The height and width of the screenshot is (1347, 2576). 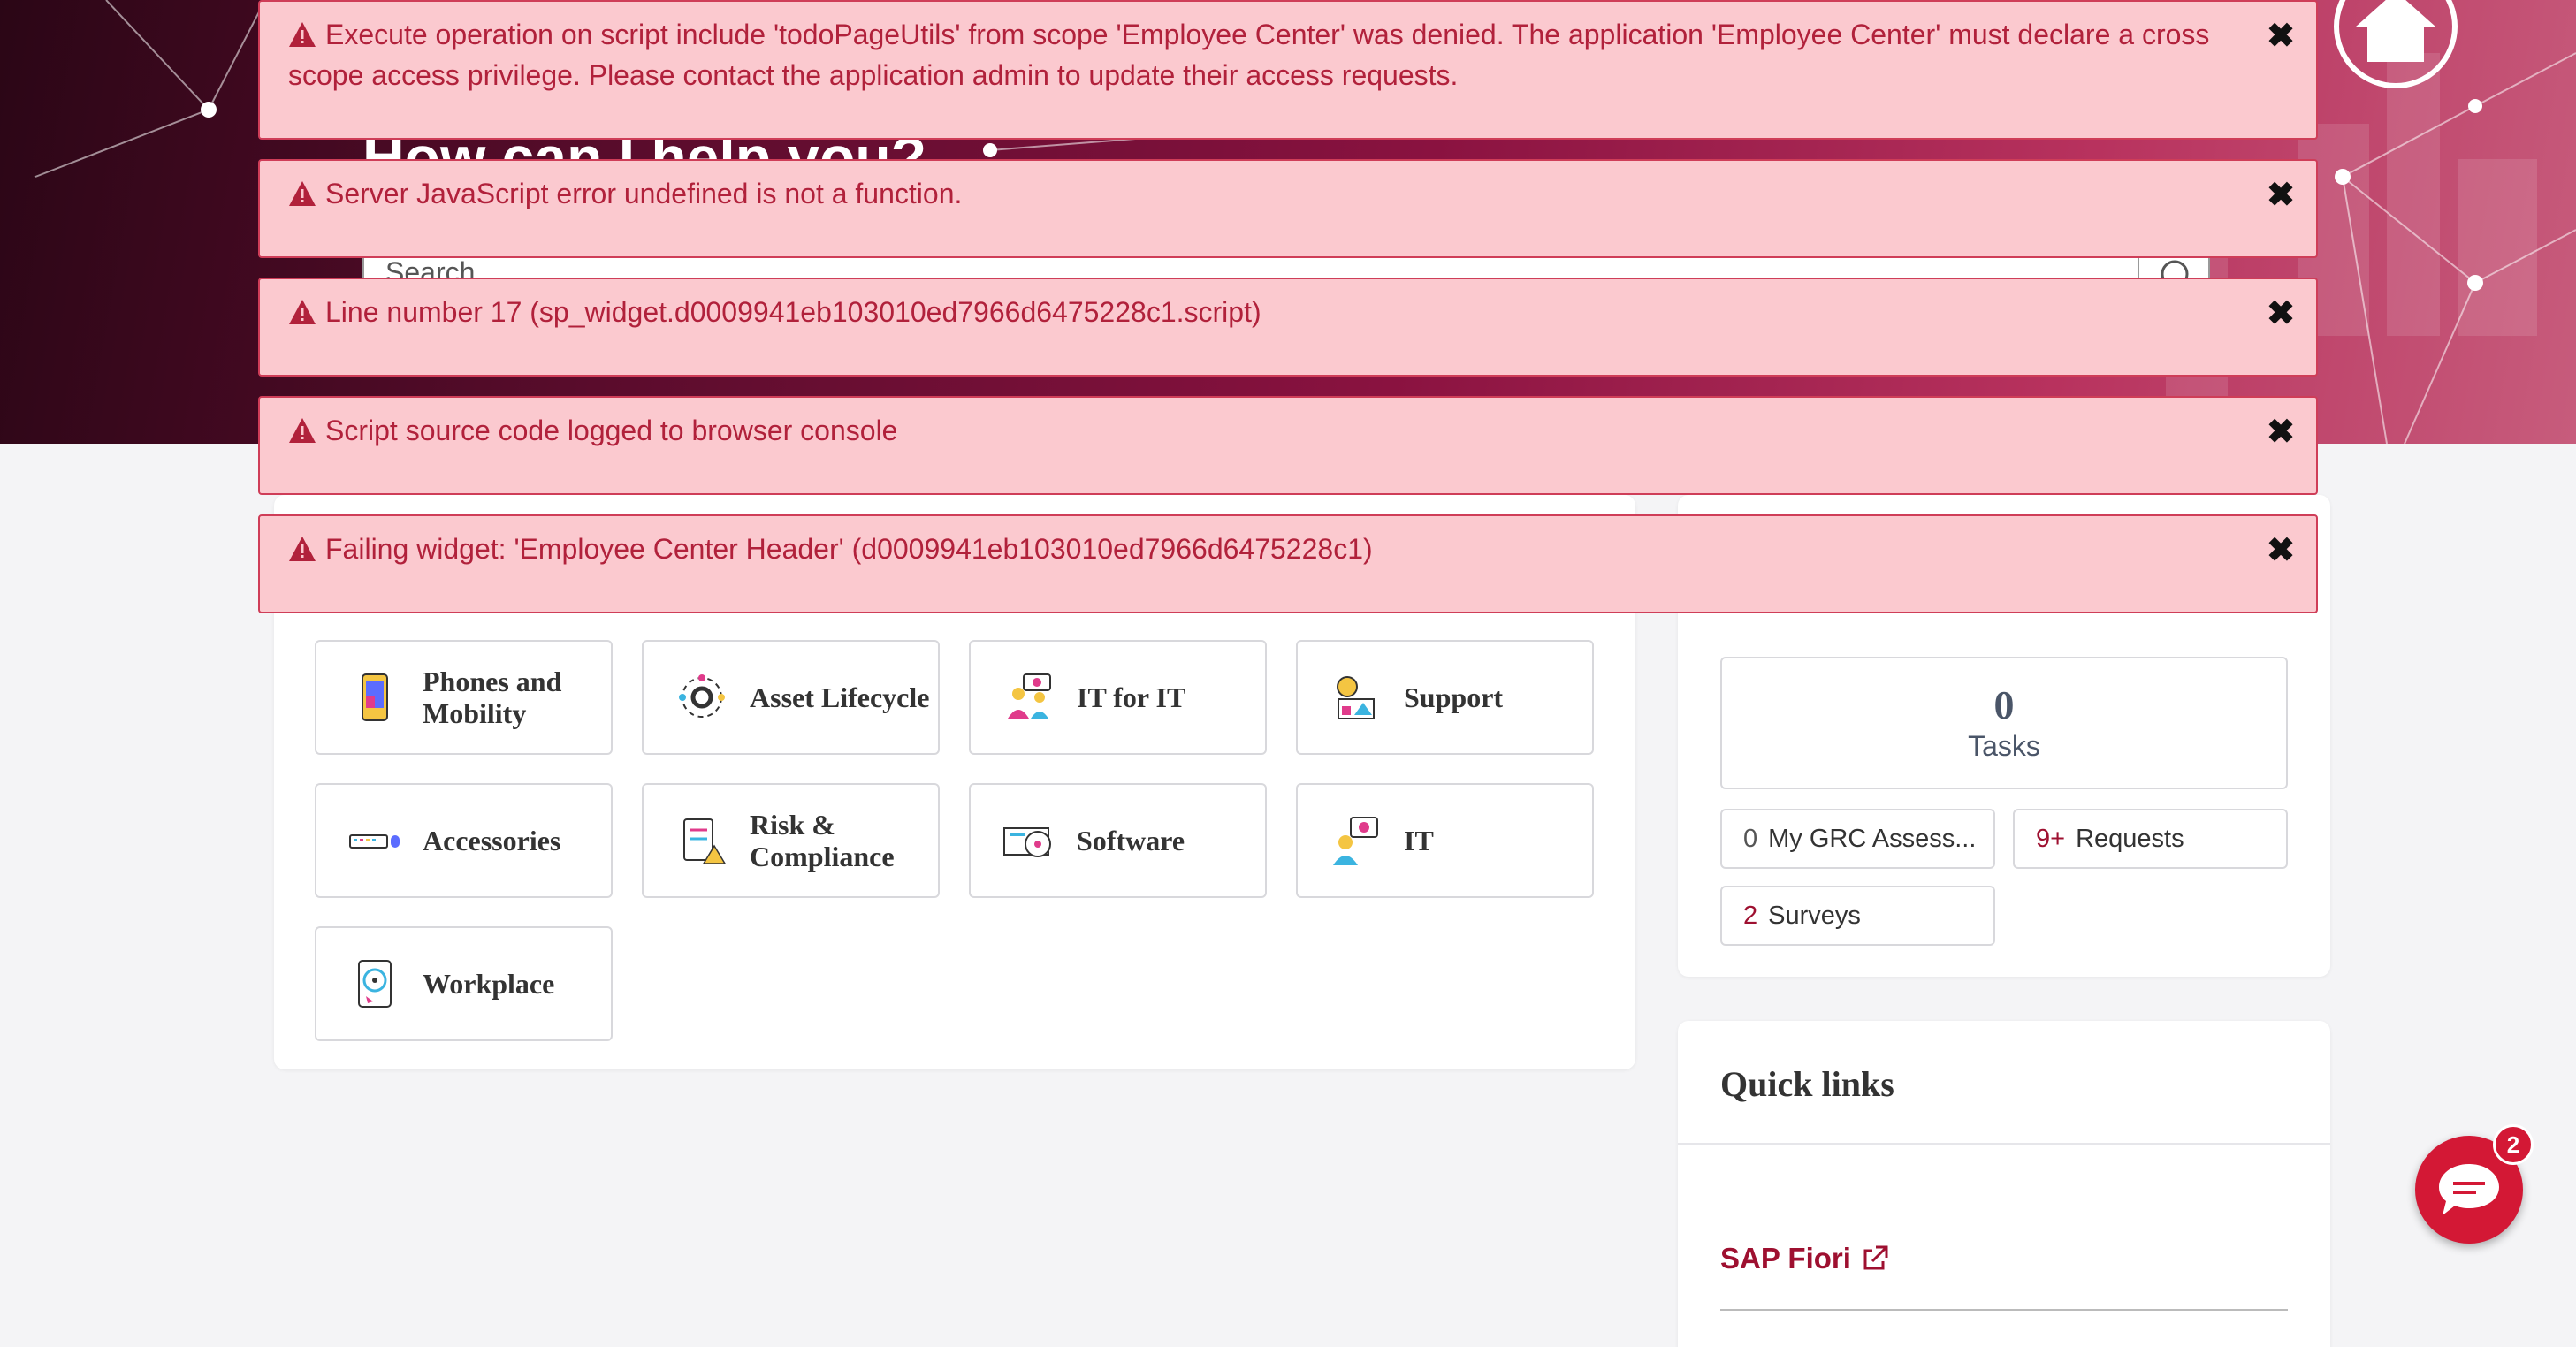 I want to click on topic-tile-risk-compliance: Risk & Compliance, so click(x=791, y=841).